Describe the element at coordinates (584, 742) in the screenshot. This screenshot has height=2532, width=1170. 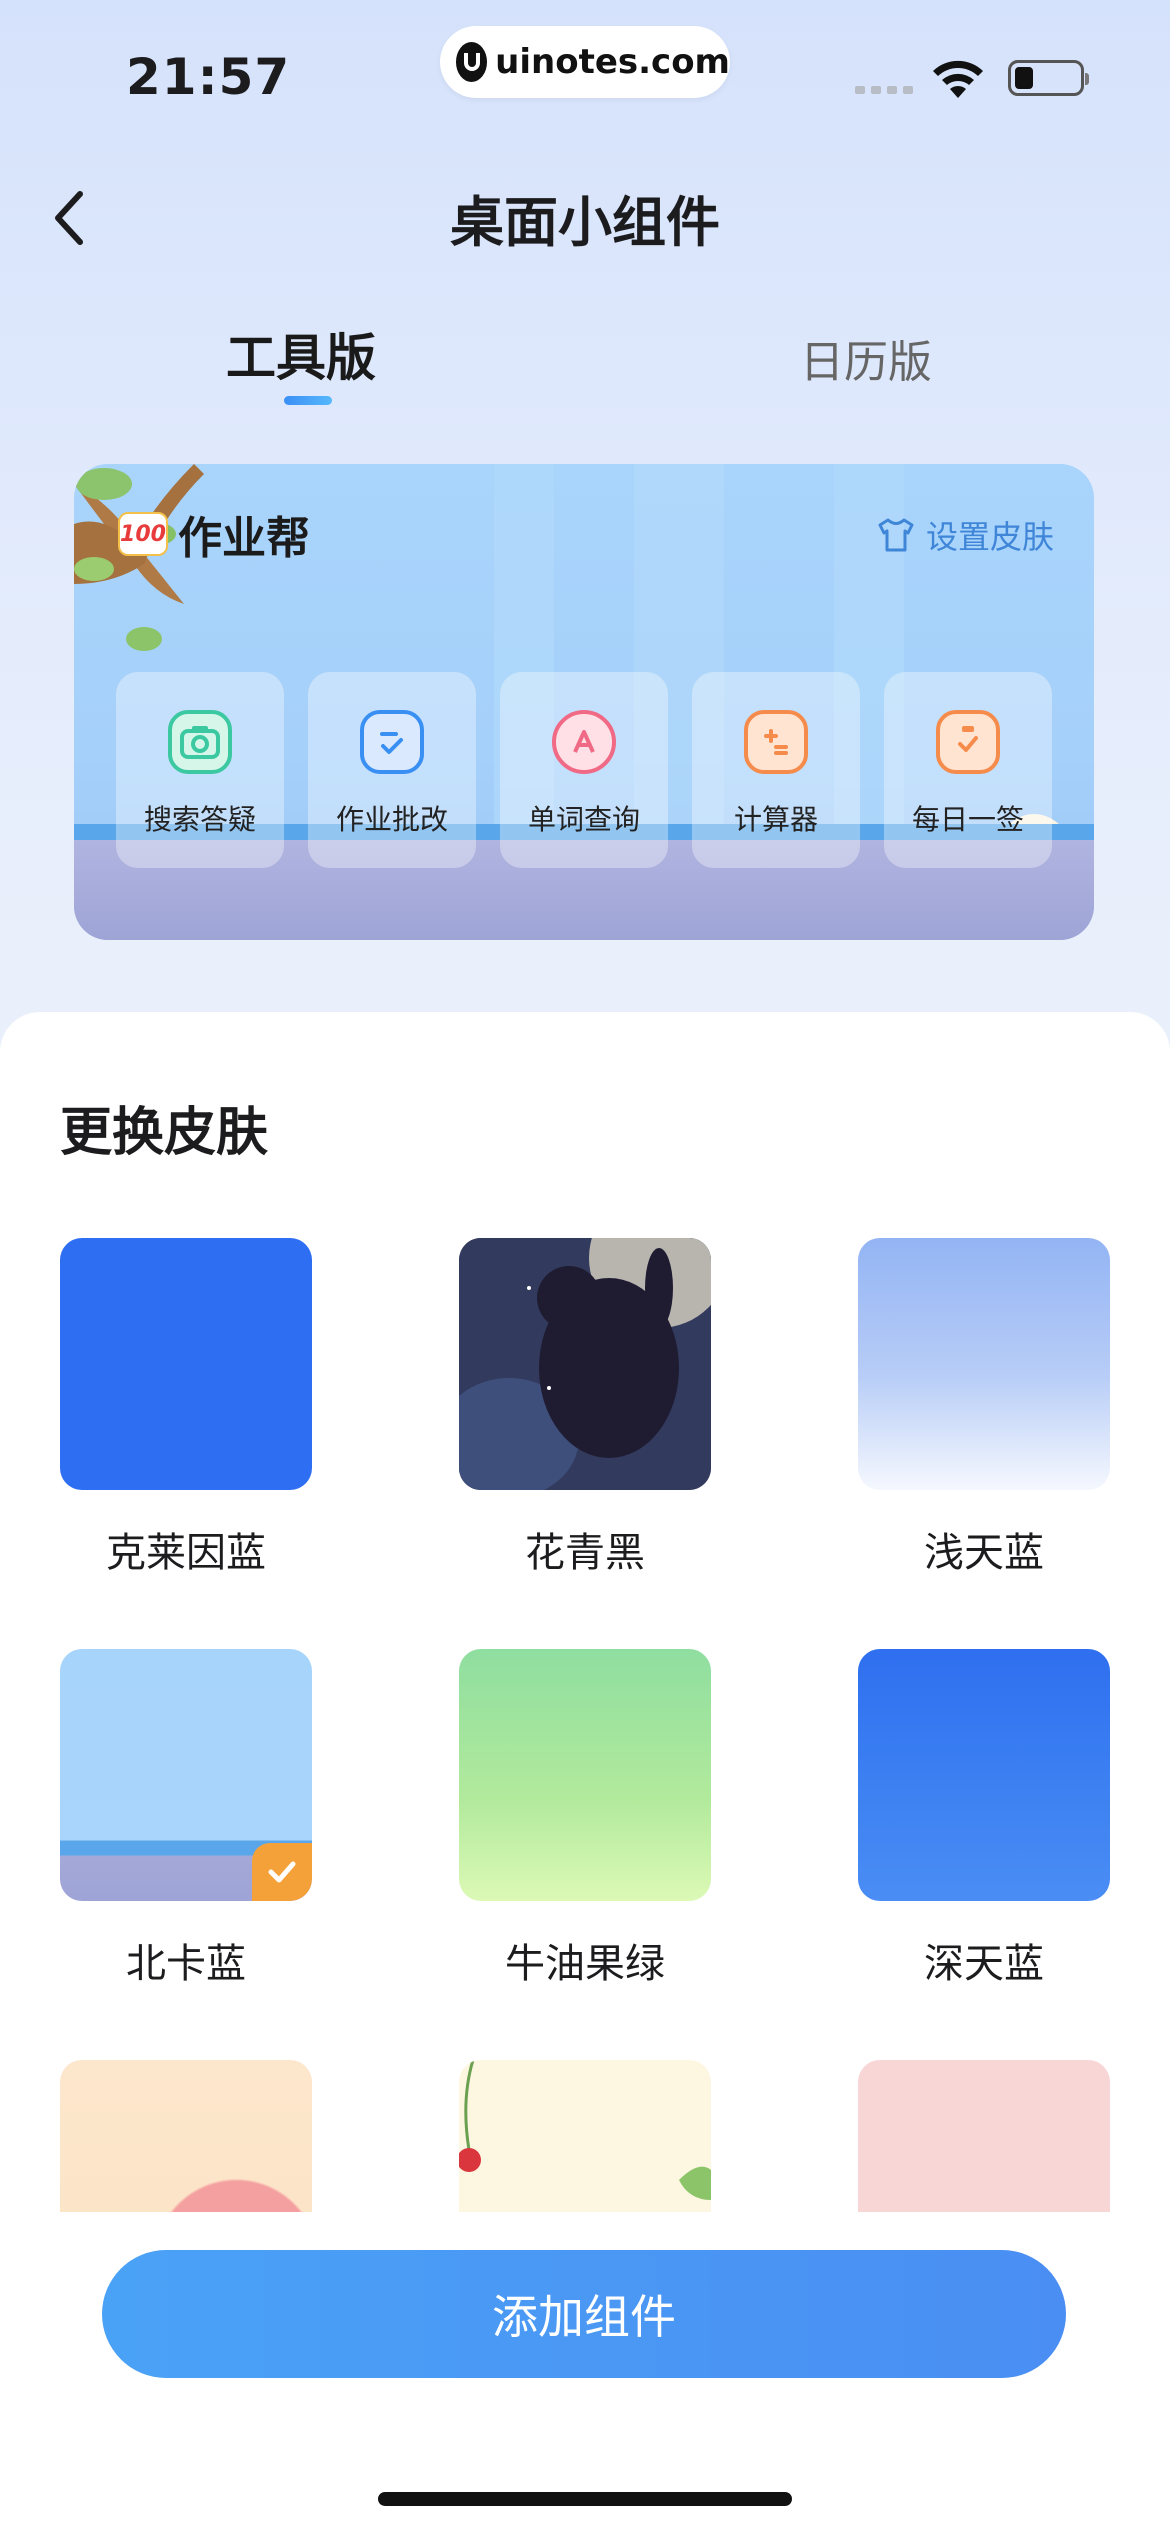
I see `letter-a-search-icon` at that location.